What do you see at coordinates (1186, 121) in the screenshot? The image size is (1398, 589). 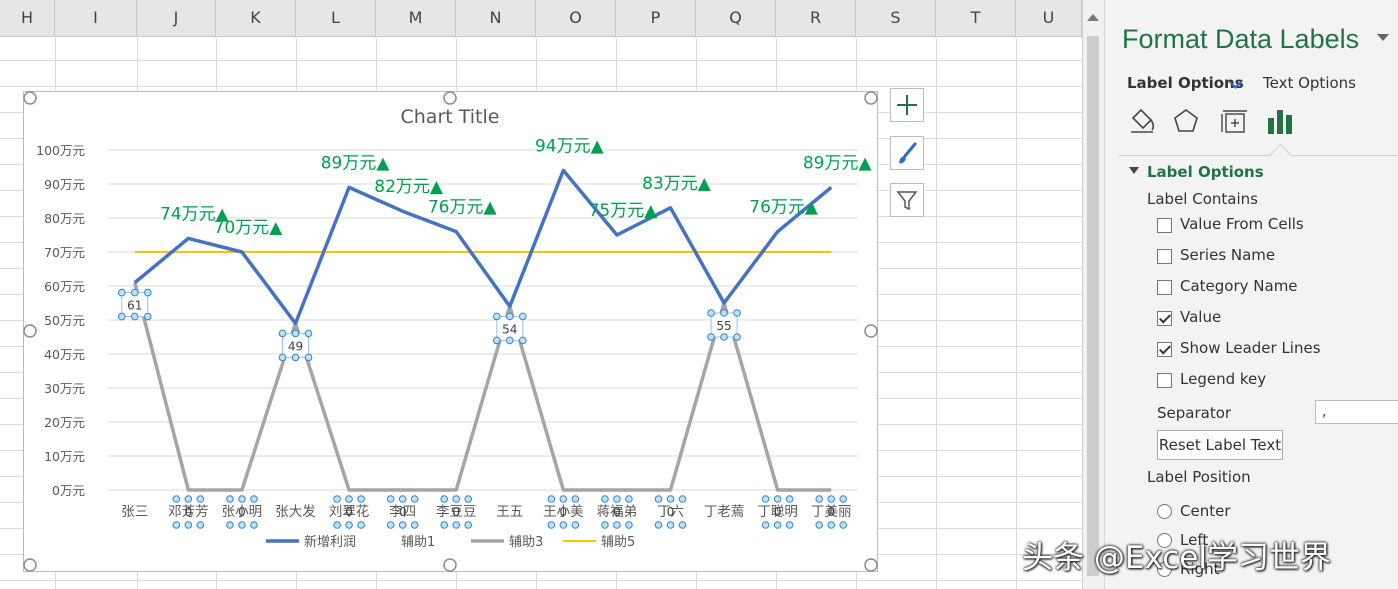 I see `effects-pentagon-icon` at bounding box center [1186, 121].